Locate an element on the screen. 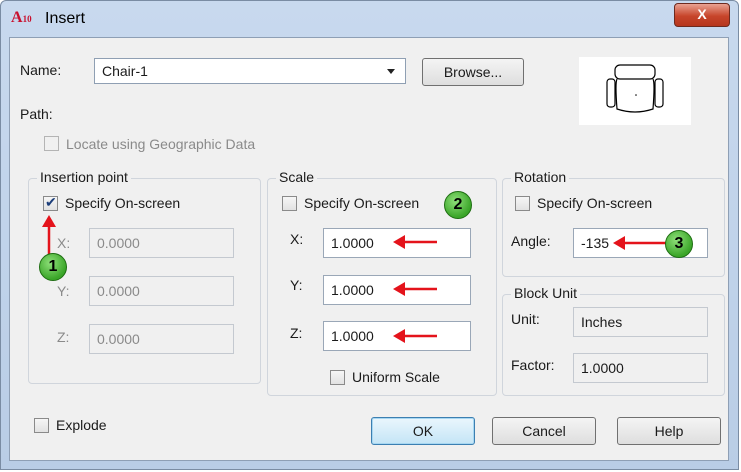 Image resolution: width=741 pixels, height=472 pixels. factor-field: 1.0000 is located at coordinates (640, 368).